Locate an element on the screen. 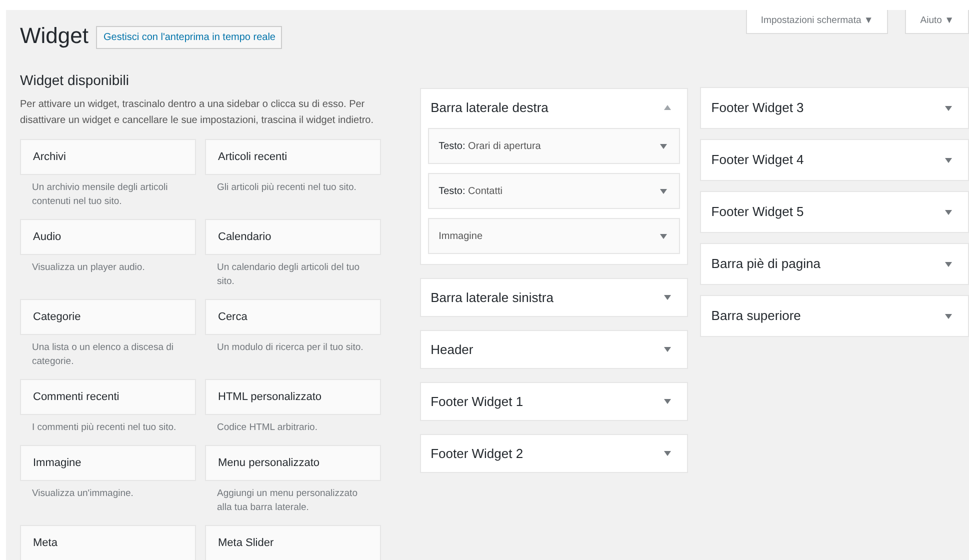 This screenshot has width=969, height=560. sidebar-title: Barra superiore is located at coordinates (756, 316).